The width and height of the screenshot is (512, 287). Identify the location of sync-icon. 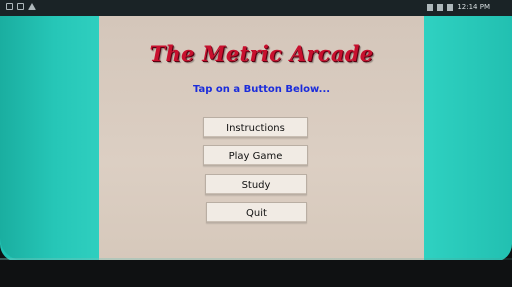
(20, 6).